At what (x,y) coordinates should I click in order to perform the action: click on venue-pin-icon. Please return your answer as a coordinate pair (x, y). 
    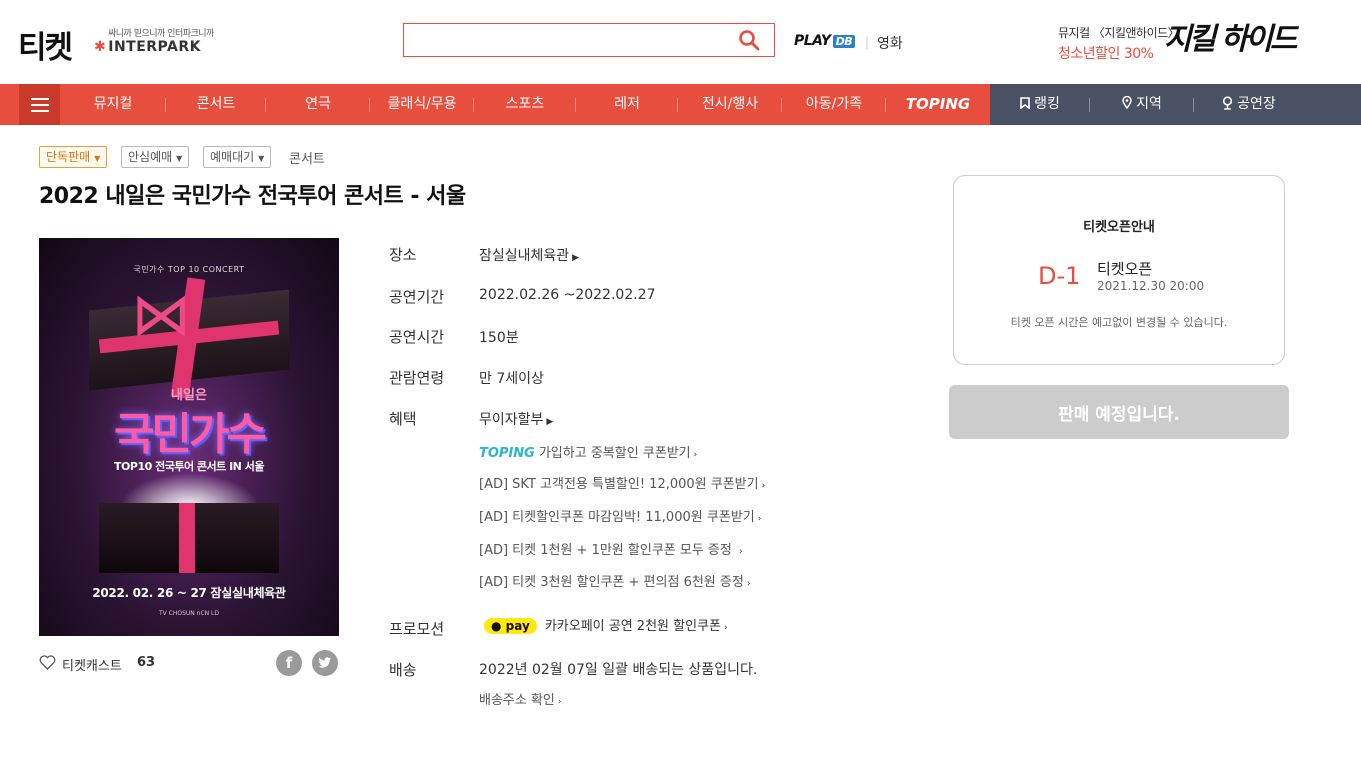
    Looking at the image, I should click on (1228, 103).